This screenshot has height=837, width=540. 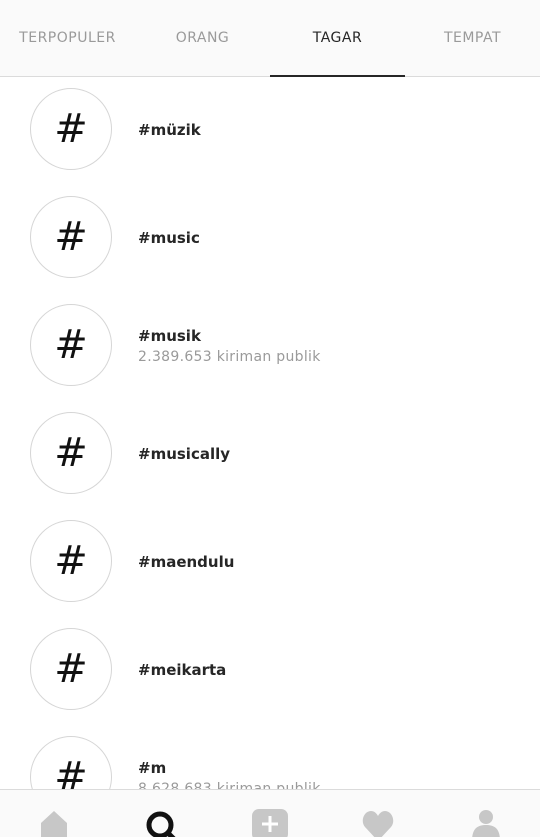 What do you see at coordinates (486, 823) in the screenshot?
I see `profile-icon` at bounding box center [486, 823].